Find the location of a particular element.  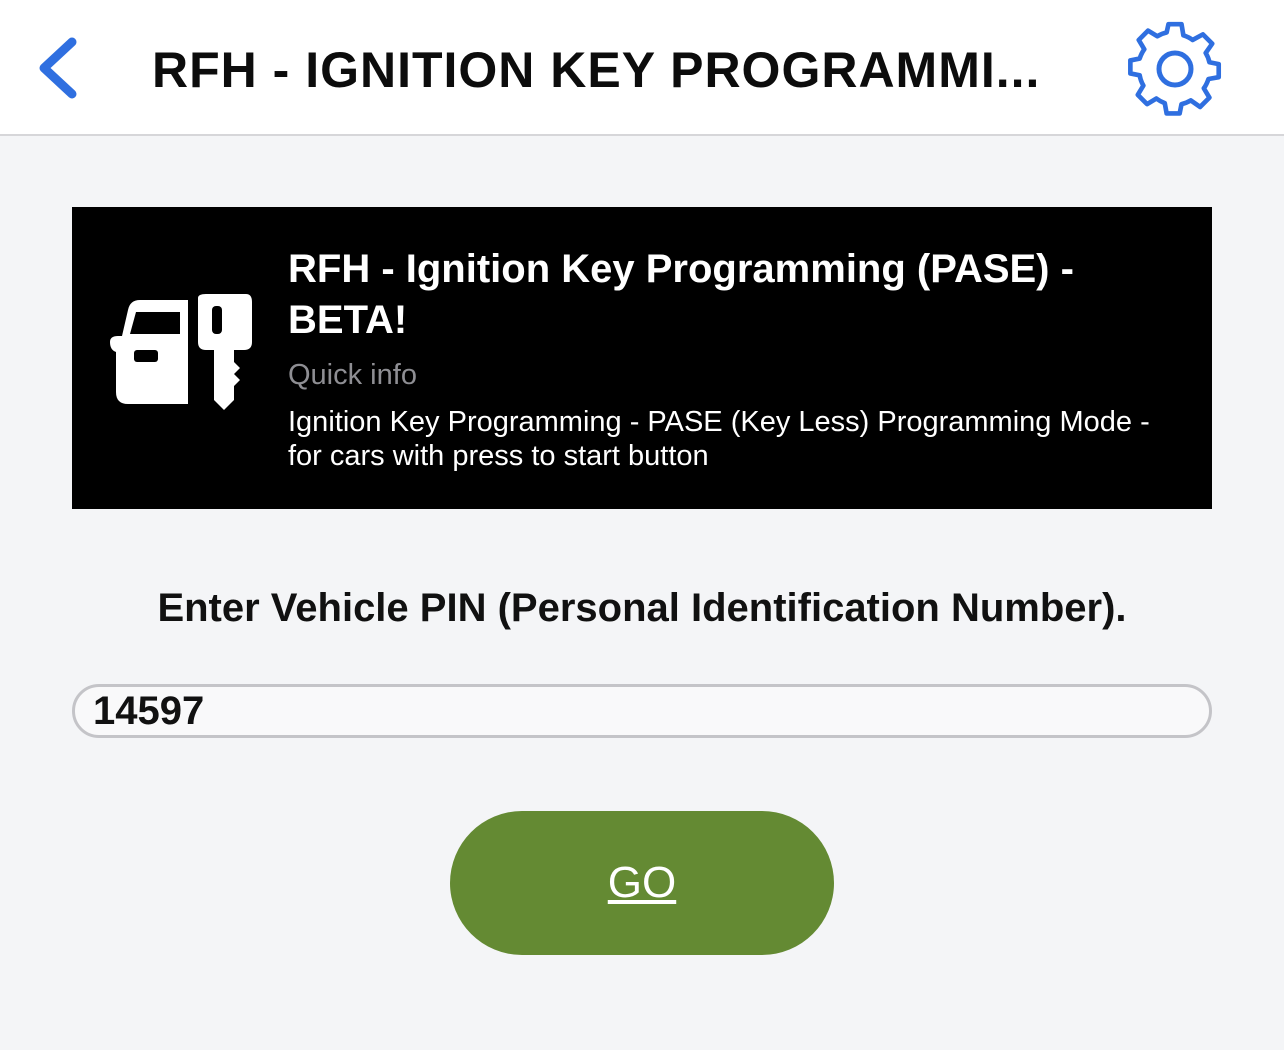

settings-button is located at coordinates (1175, 69).